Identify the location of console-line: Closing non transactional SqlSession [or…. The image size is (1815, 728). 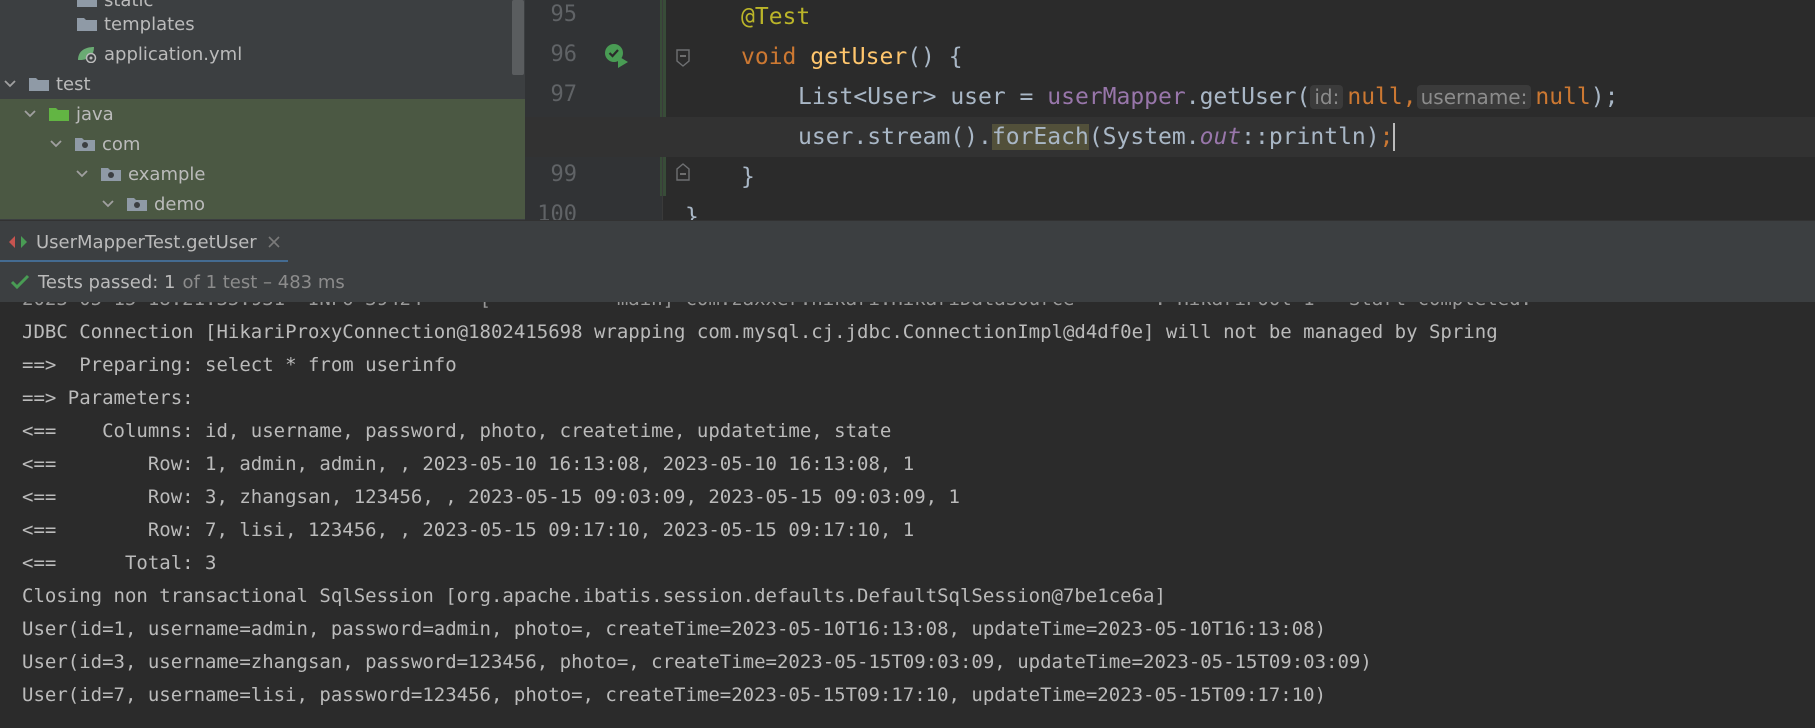
(594, 596).